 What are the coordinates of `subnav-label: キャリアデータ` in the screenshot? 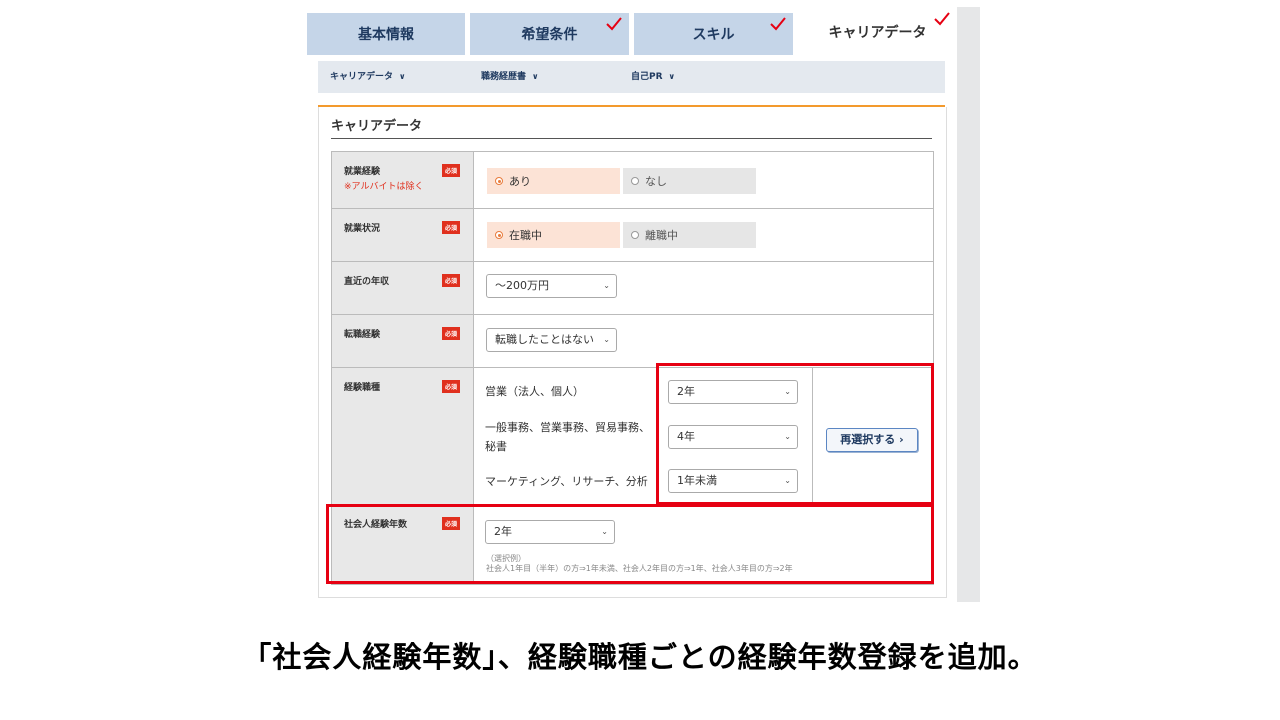 It's located at (362, 77).